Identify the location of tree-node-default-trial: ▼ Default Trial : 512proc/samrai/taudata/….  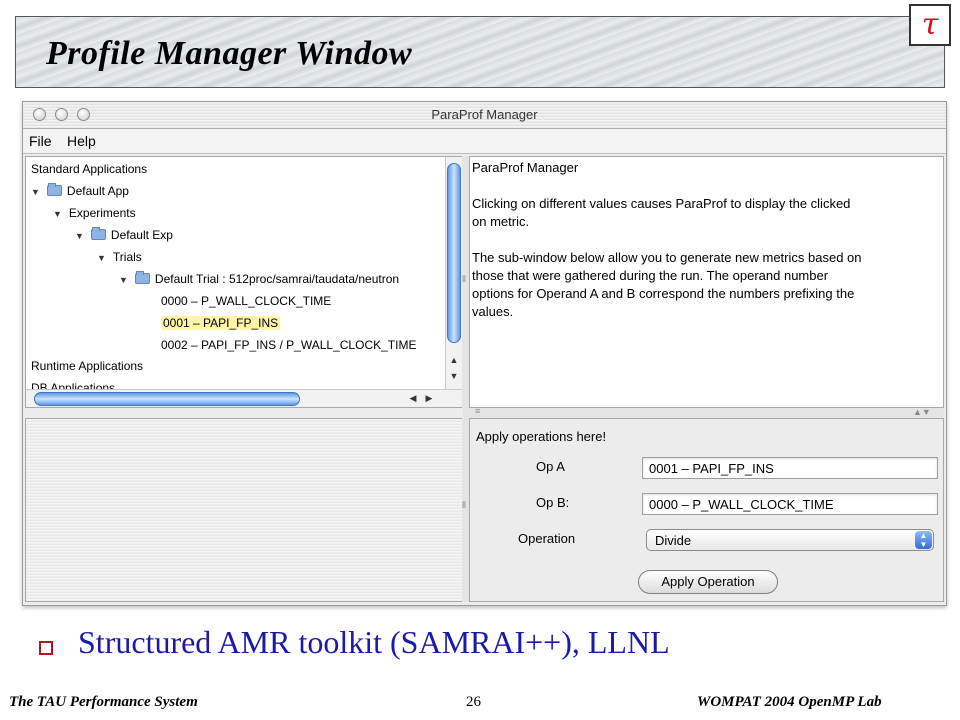
(259, 279).